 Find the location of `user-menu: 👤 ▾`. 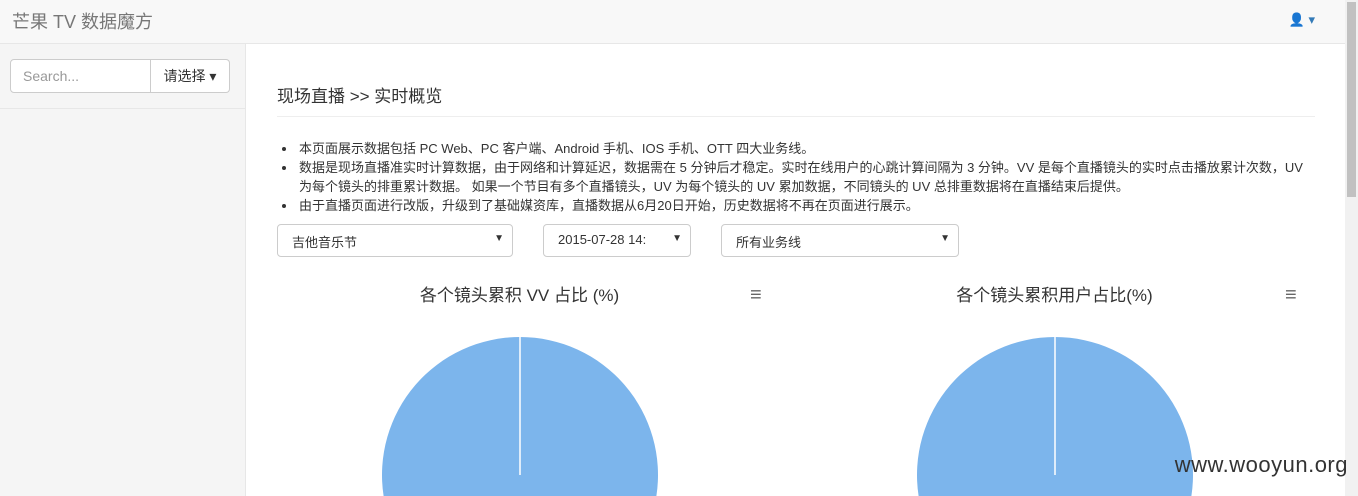

user-menu: 👤 ▾ is located at coordinates (1302, 20).